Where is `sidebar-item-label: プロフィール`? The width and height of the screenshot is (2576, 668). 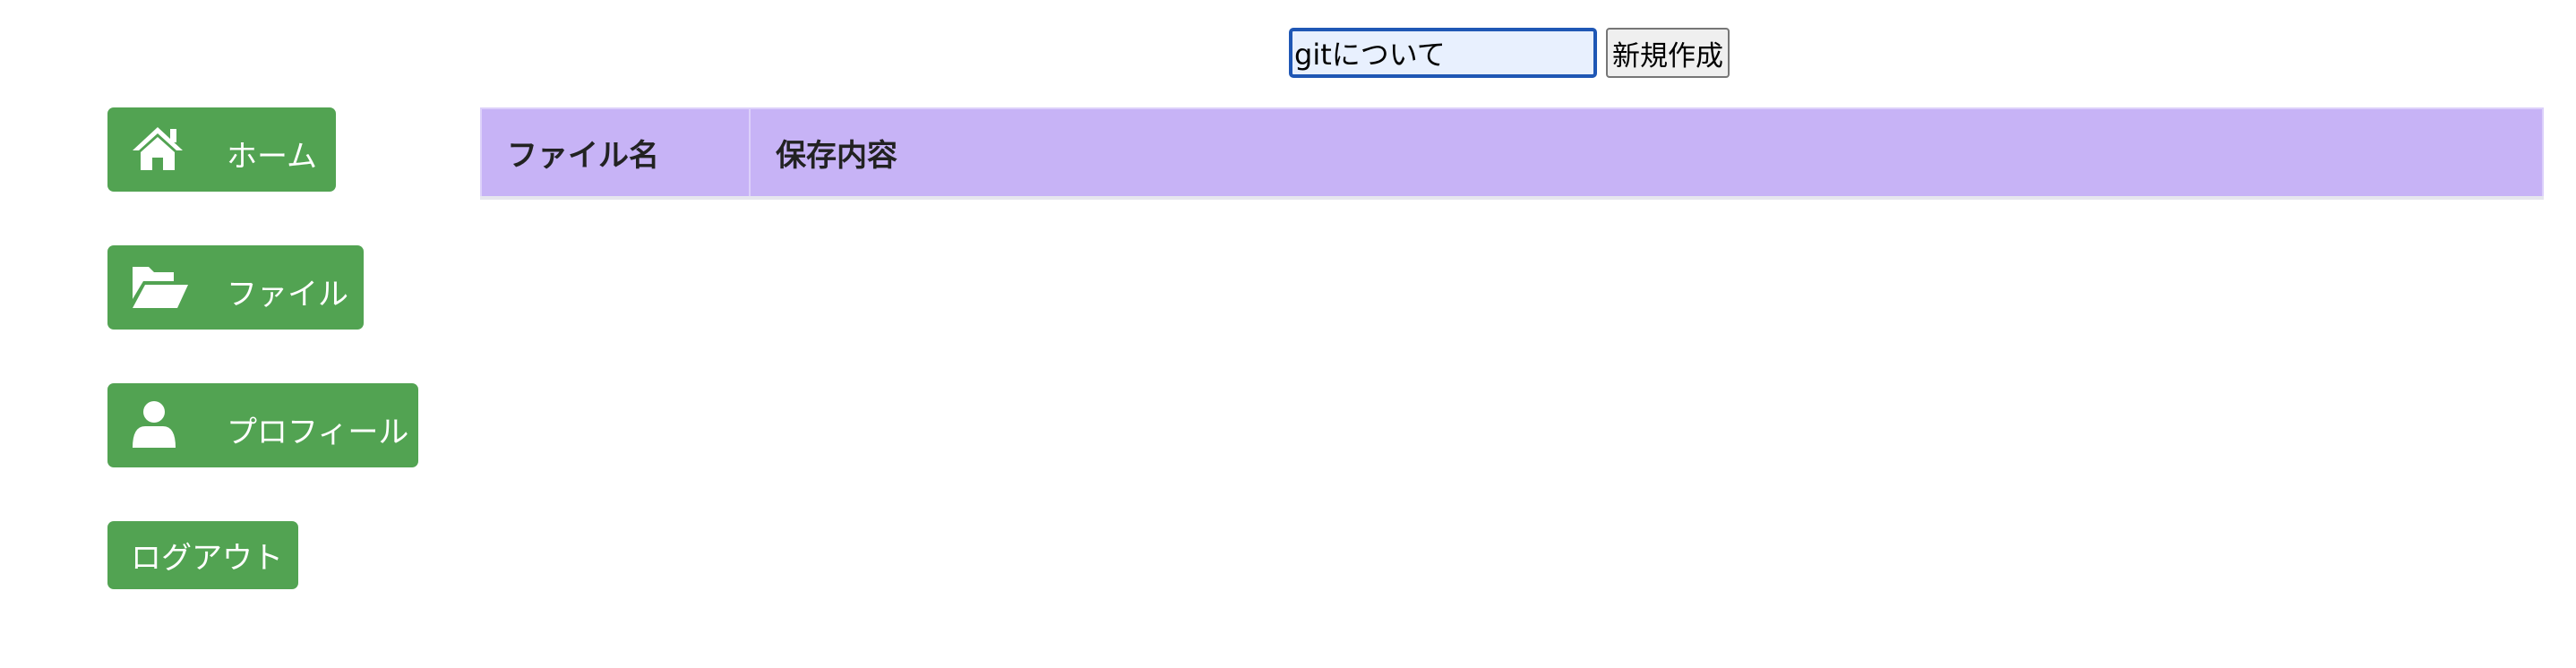 sidebar-item-label: プロフィール is located at coordinates (318, 433).